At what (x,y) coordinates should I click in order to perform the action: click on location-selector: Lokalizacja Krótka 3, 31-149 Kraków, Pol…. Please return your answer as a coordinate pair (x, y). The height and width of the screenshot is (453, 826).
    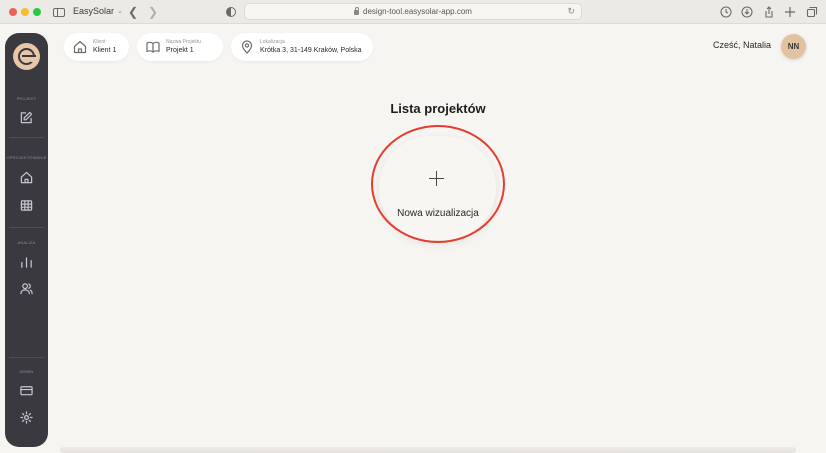
    Looking at the image, I should click on (302, 47).